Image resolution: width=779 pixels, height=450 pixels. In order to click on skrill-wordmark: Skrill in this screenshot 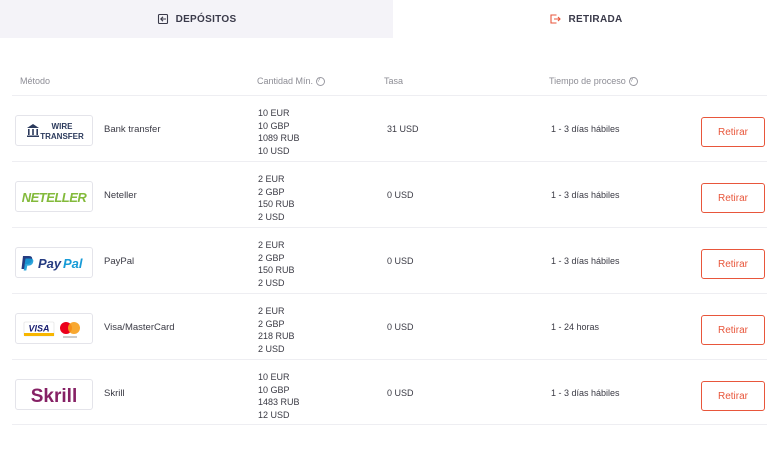, I will do `click(54, 396)`.